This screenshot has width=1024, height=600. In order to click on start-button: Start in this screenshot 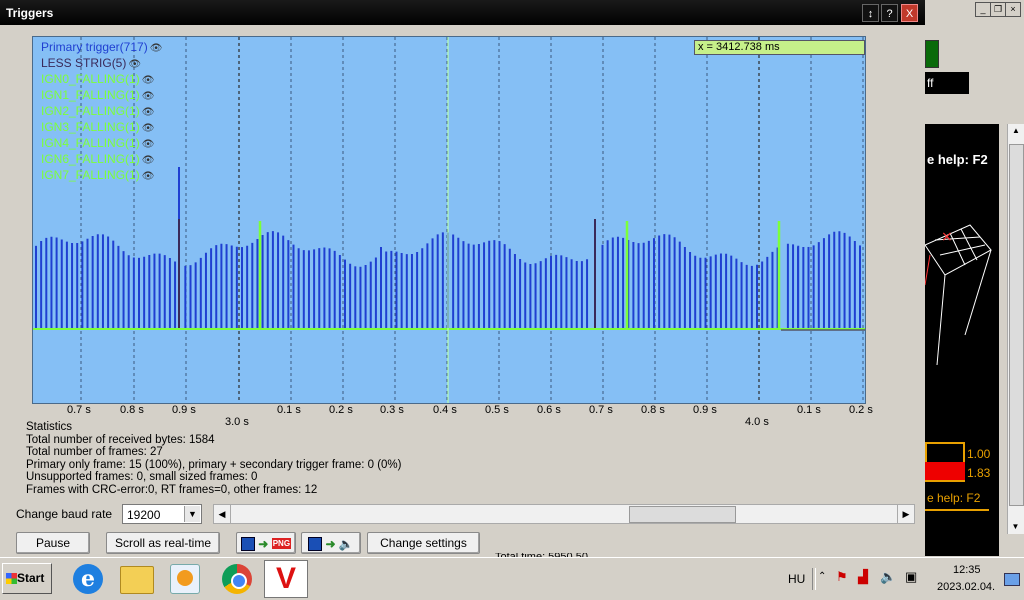, I will do `click(27, 578)`.